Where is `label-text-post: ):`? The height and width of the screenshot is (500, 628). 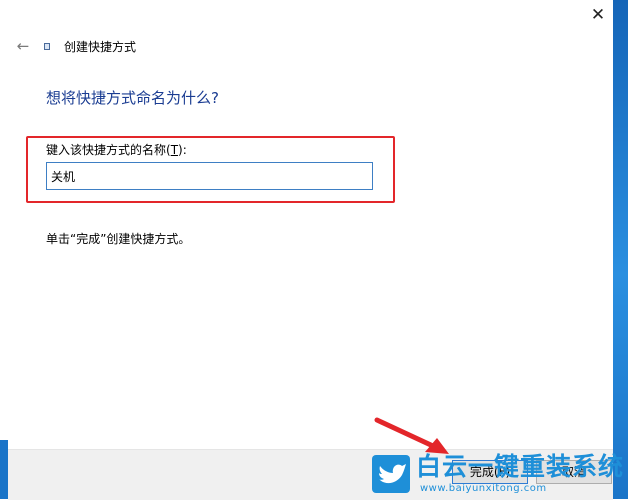 label-text-post: ): is located at coordinates (182, 150).